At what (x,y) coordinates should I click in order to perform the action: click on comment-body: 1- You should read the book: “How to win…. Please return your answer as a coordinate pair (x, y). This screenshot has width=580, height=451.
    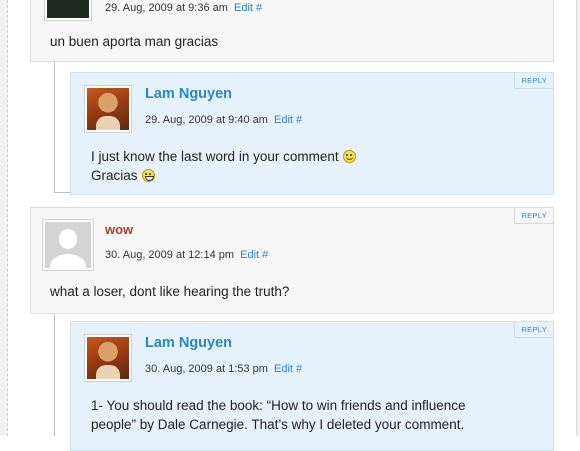
    Looking at the image, I should click on (278, 415).